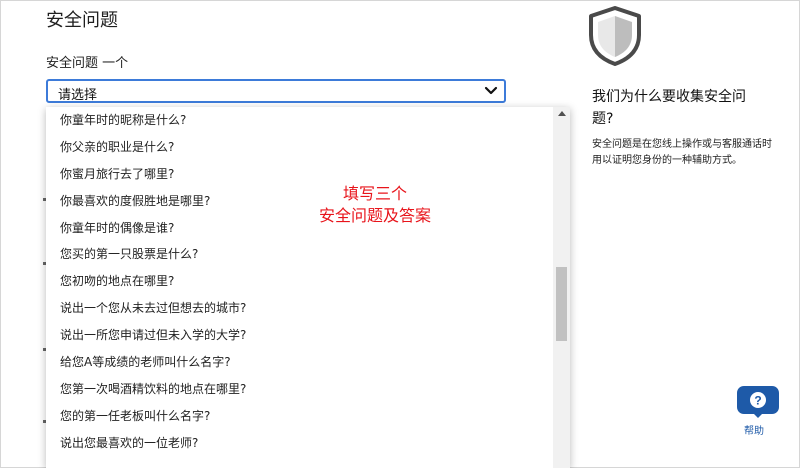 Image resolution: width=800 pixels, height=468 pixels. I want to click on chevron-down-icon, so click(491, 90).